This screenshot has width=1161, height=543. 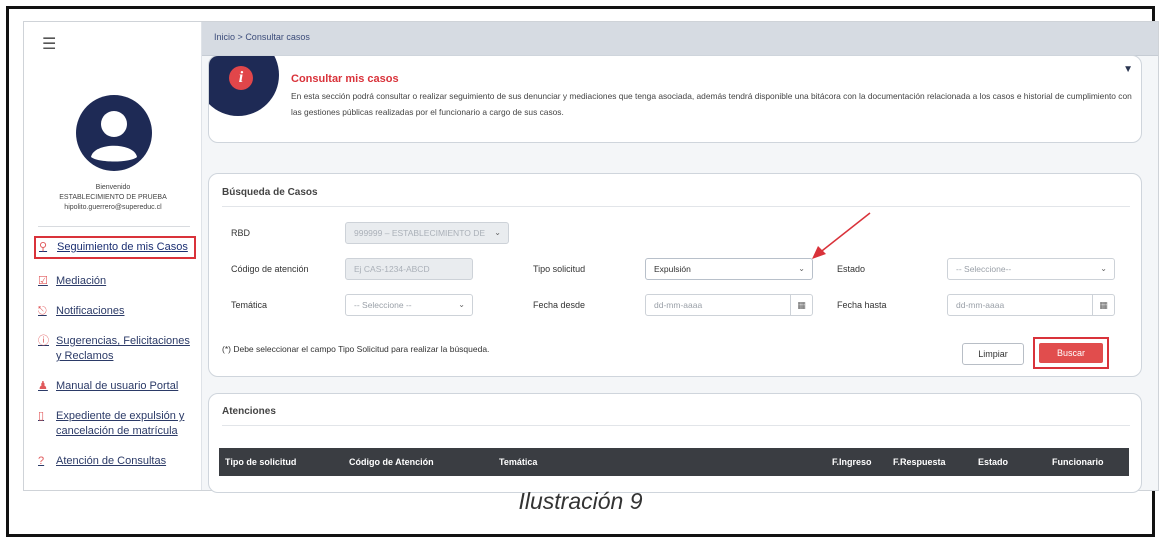 What do you see at coordinates (672, 269) in the screenshot?
I see `type-value: Expulsión` at bounding box center [672, 269].